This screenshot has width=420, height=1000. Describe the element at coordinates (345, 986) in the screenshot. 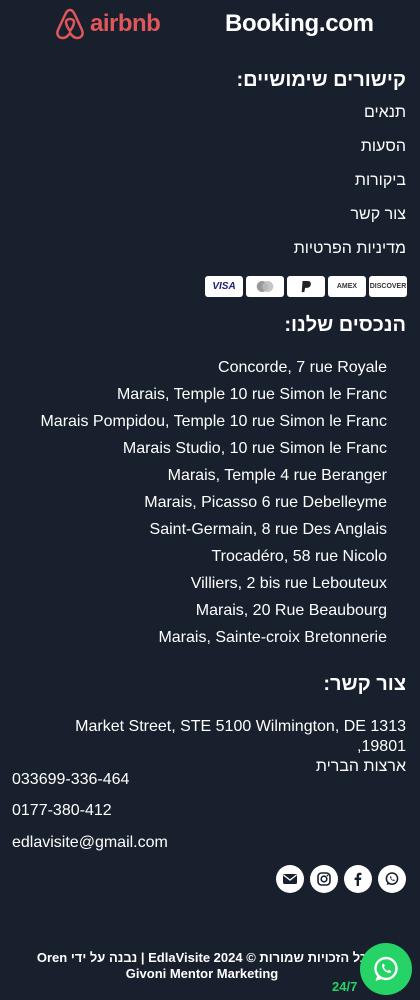

I see `availability-badge: 24/7` at that location.